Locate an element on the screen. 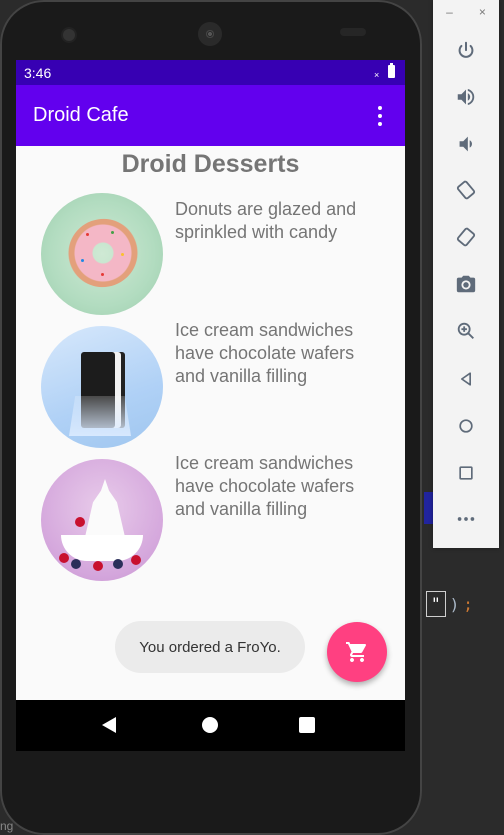 Image resolution: width=504 pixels, height=835 pixels. ide-paren-token: ) is located at coordinates (454, 604).